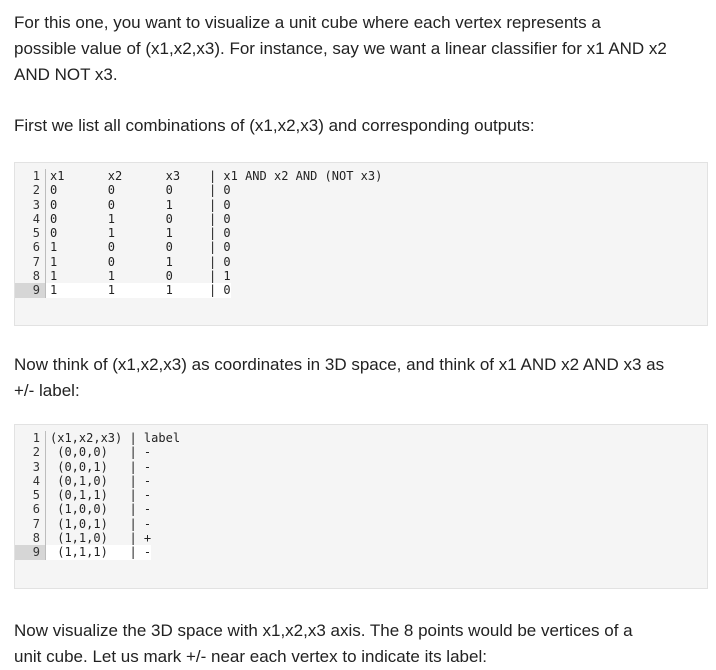 This screenshot has width=716, height=670. What do you see at coordinates (361, 190) in the screenshot?
I see `code-line: 2 0 0 0 | 0` at bounding box center [361, 190].